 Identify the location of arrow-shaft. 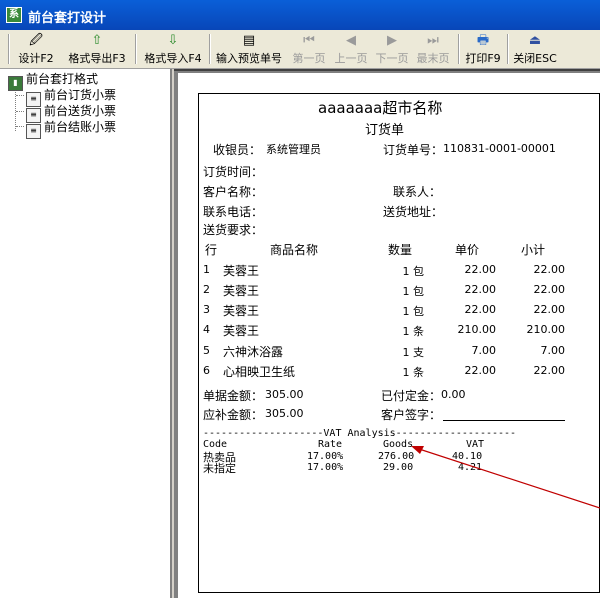
(507, 478).